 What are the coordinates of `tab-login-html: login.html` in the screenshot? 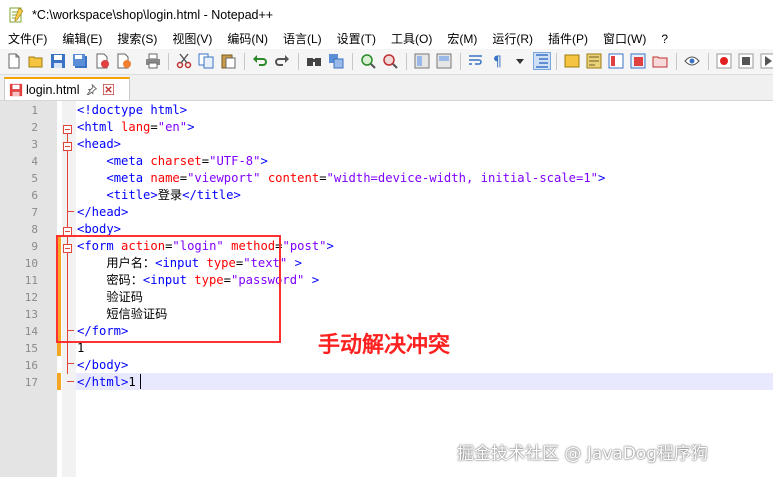 It's located at (67, 88).